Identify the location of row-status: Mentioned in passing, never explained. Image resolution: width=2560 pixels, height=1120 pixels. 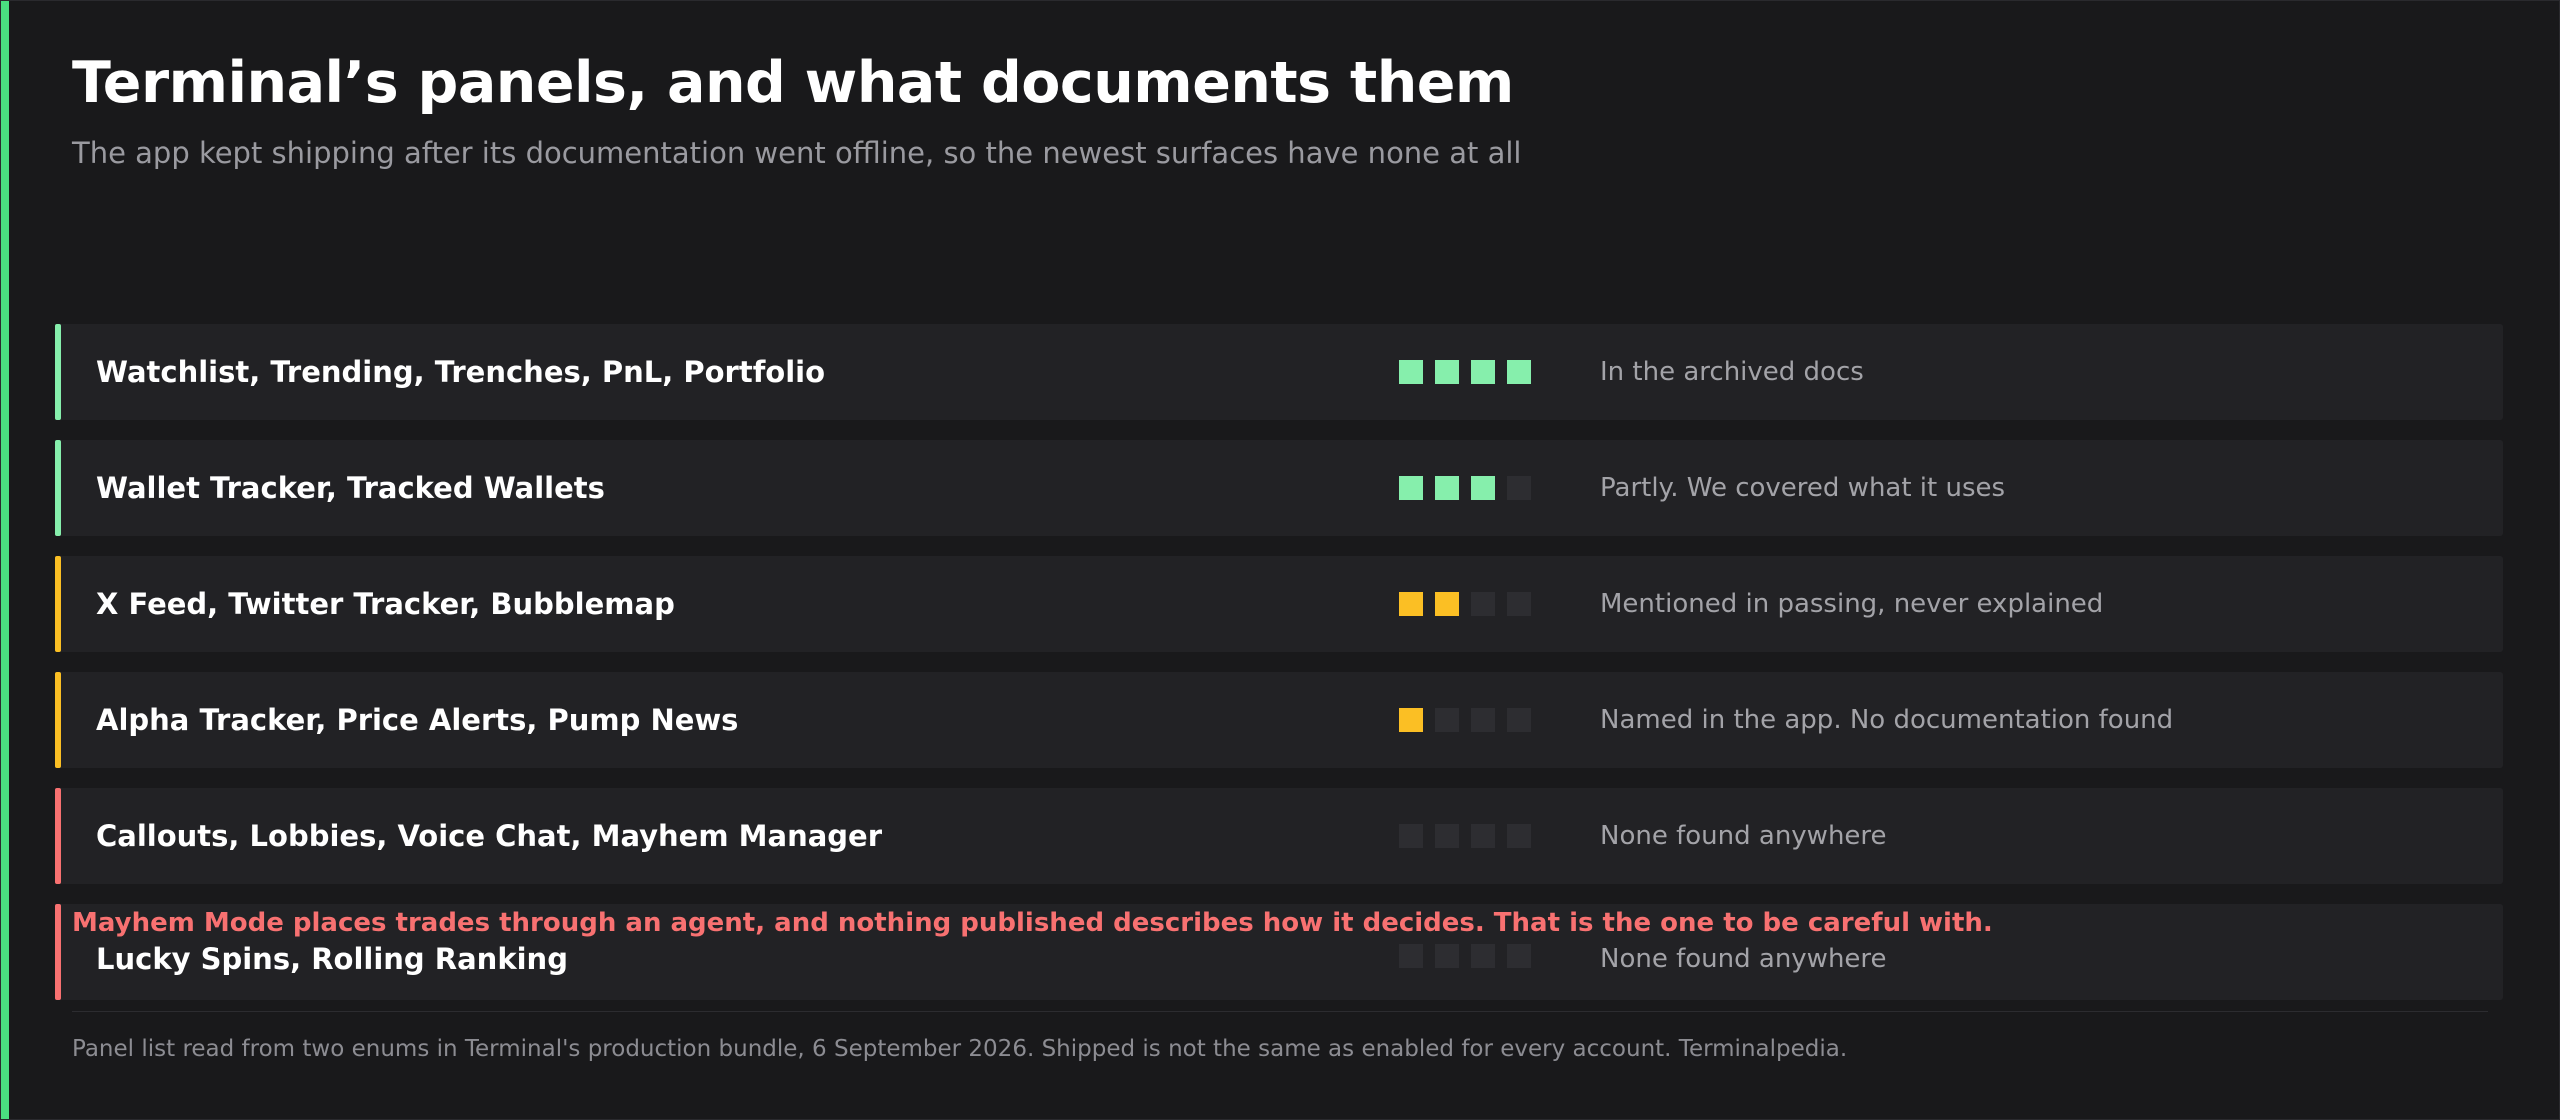
(1852, 604).